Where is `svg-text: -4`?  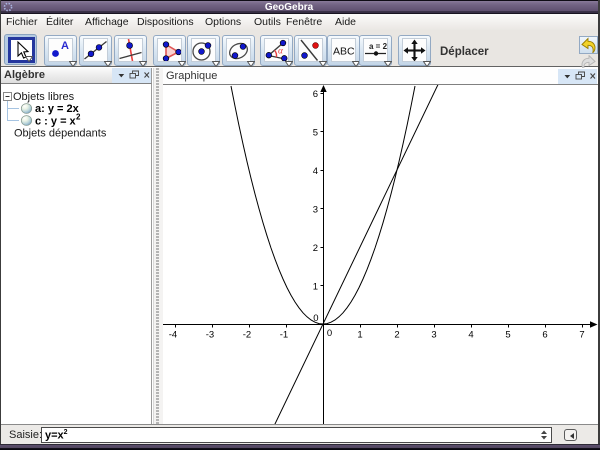 svg-text: -4 is located at coordinates (173, 335).